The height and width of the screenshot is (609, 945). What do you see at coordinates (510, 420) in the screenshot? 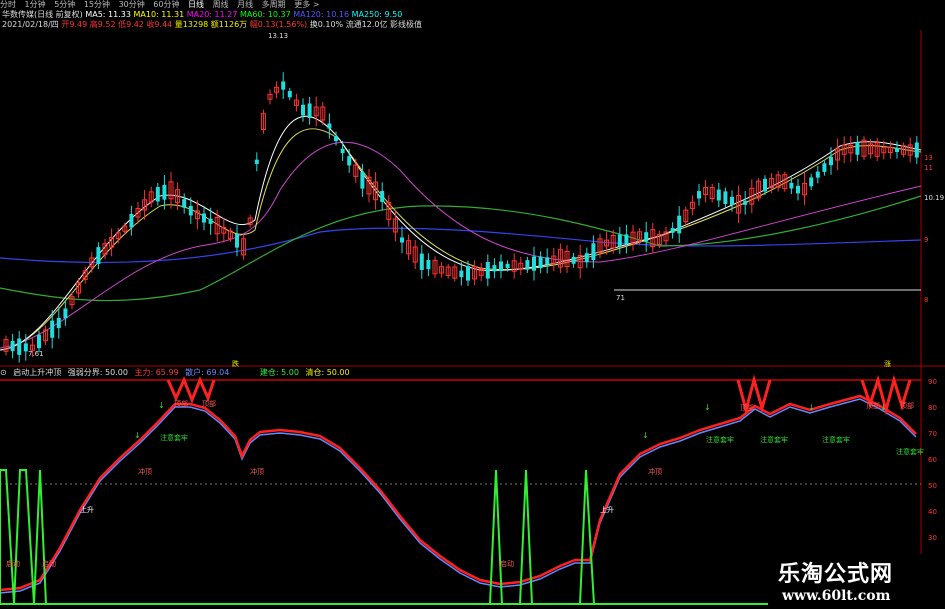
I see `buy-arrows: ↓ ↓ ↓ ↓ ↓ ↓` at bounding box center [510, 420].